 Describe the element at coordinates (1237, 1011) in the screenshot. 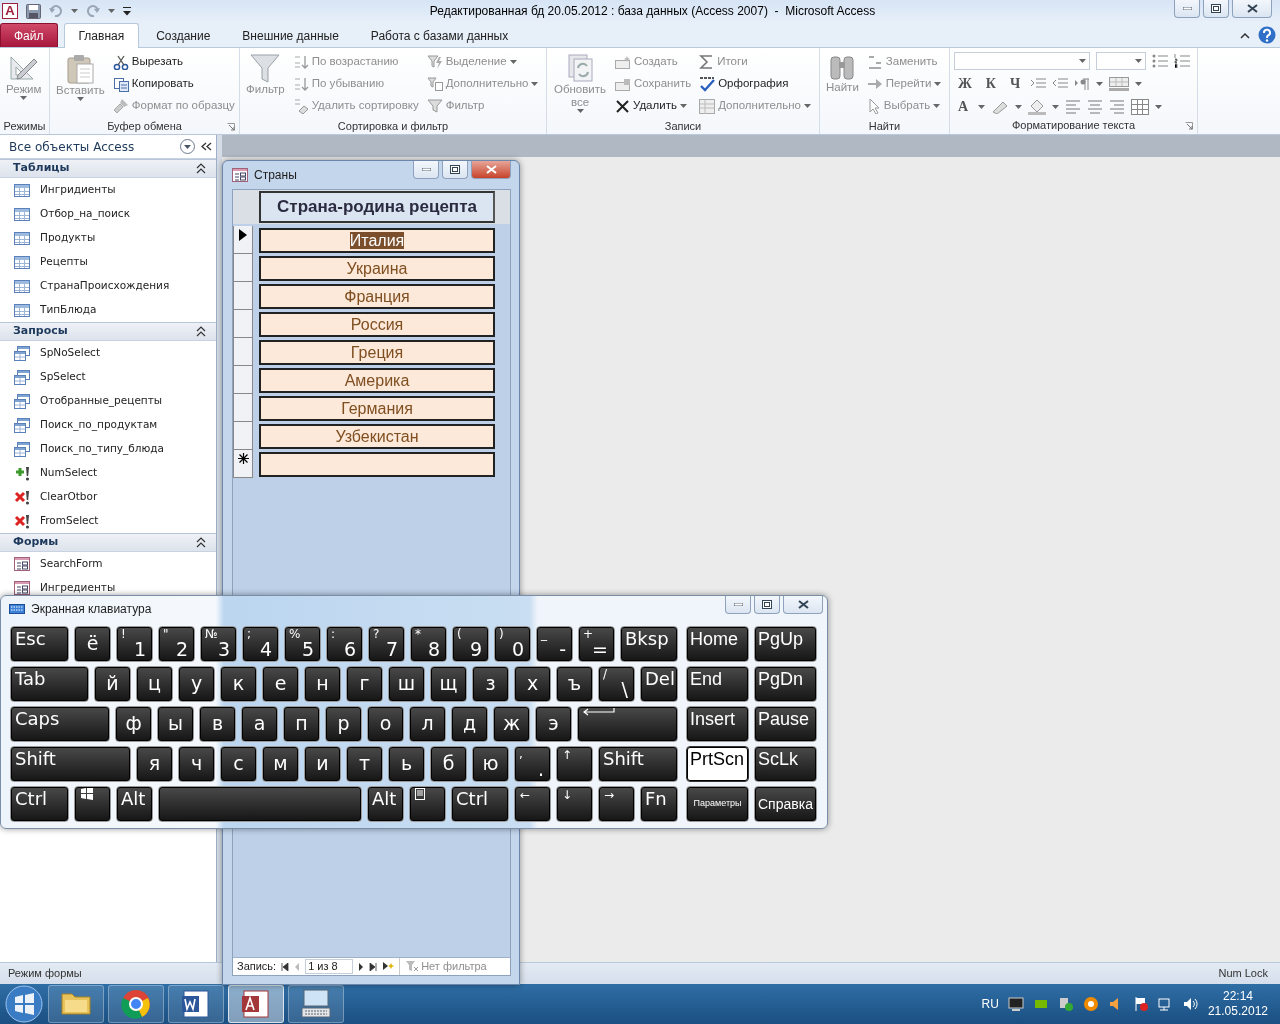

I see `clock-date: 21.05.2012` at that location.